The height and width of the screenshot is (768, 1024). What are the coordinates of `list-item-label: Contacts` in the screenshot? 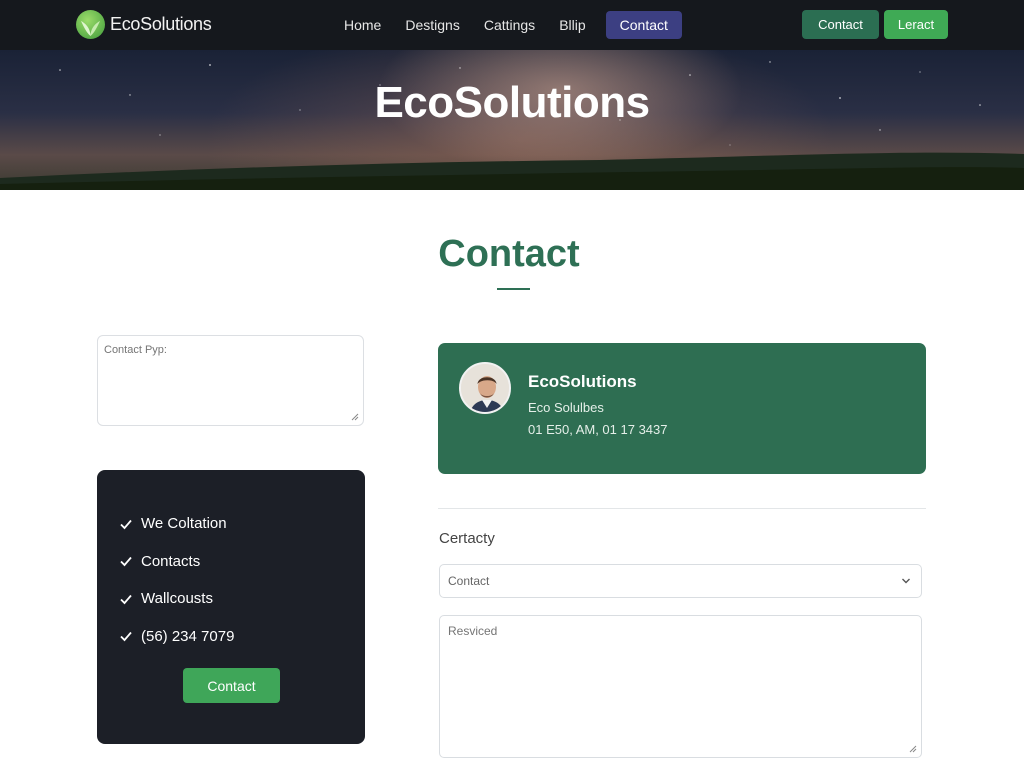 It's located at (171, 561).